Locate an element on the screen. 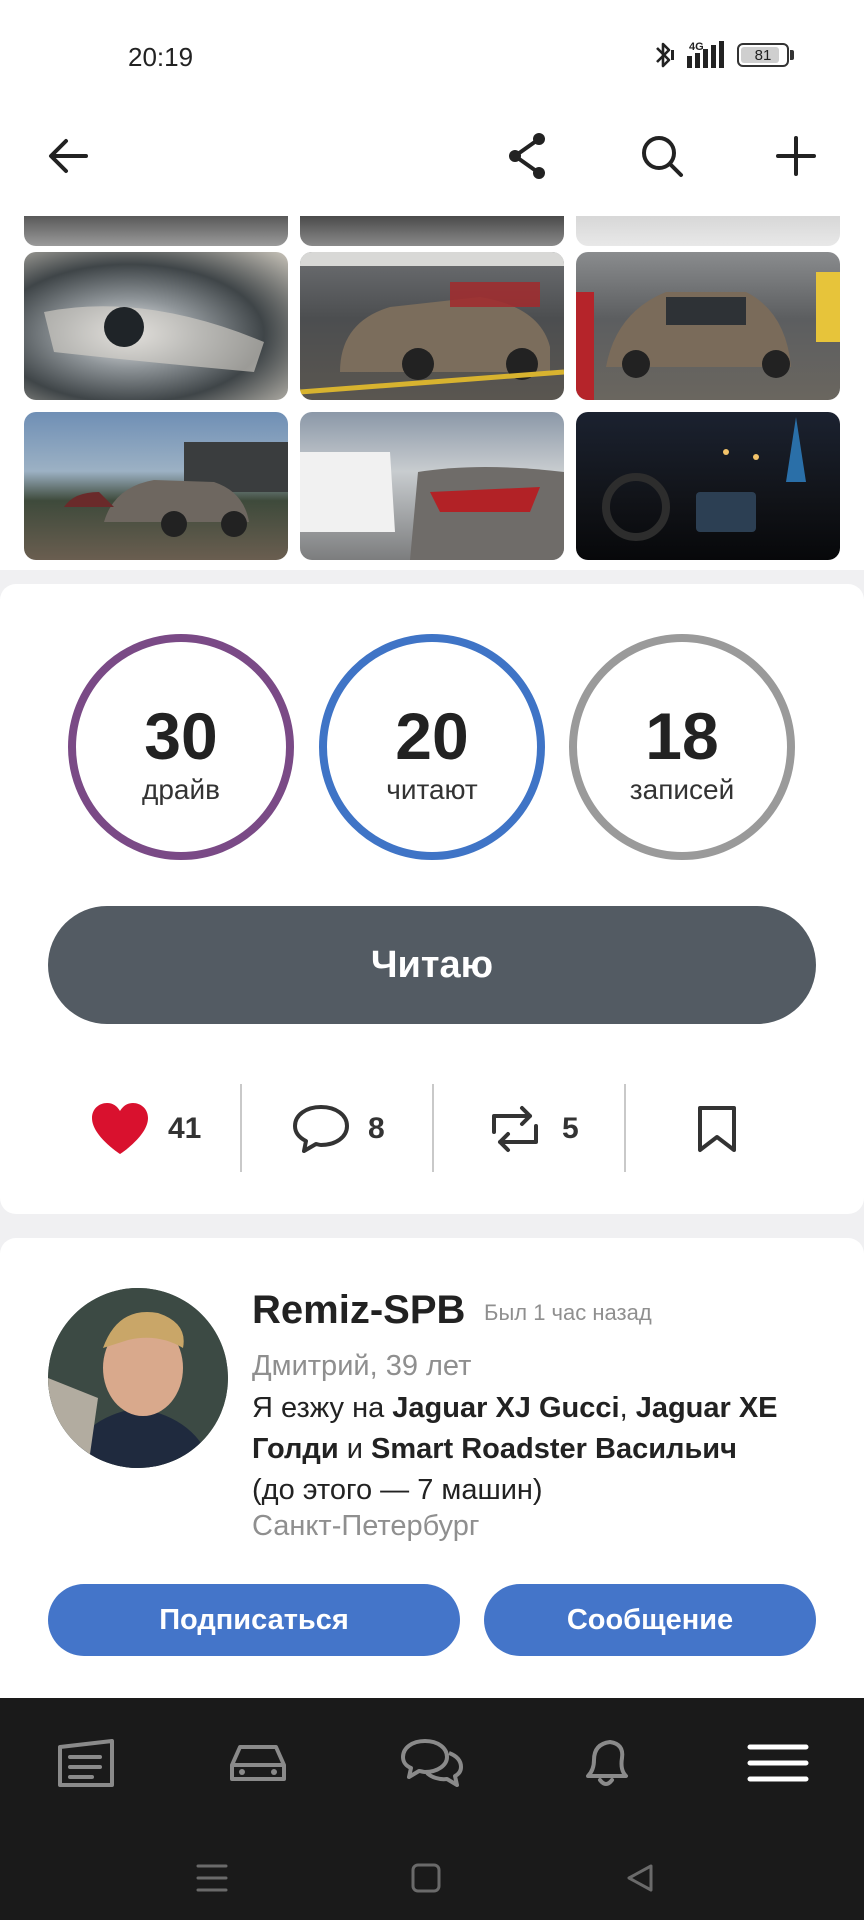 This screenshot has width=864, height=1920. car-link-smart: Smart Roadster Васильич is located at coordinates (554, 1449).